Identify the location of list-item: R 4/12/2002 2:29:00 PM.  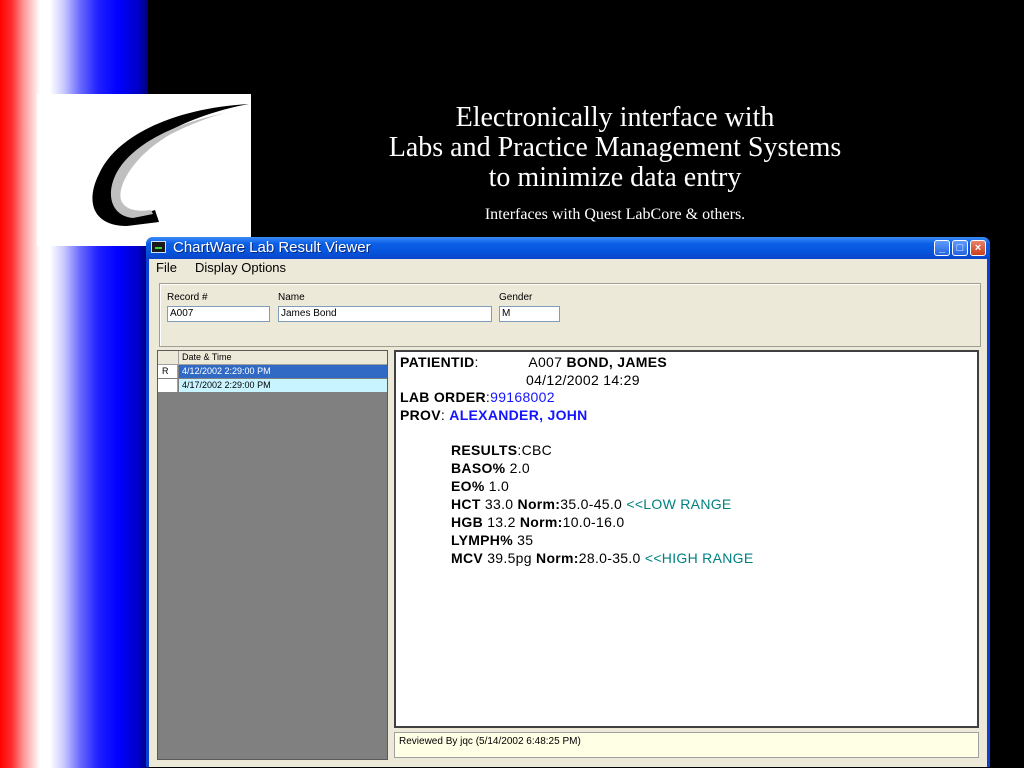
(272, 371).